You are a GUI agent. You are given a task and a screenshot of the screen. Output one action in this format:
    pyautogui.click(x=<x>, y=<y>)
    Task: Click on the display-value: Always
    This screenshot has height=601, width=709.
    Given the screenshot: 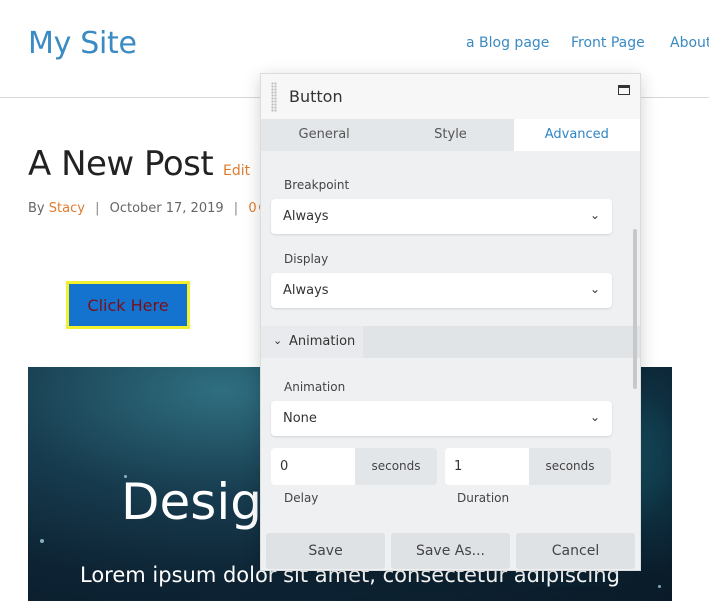 What is the action you would take?
    pyautogui.click(x=306, y=290)
    